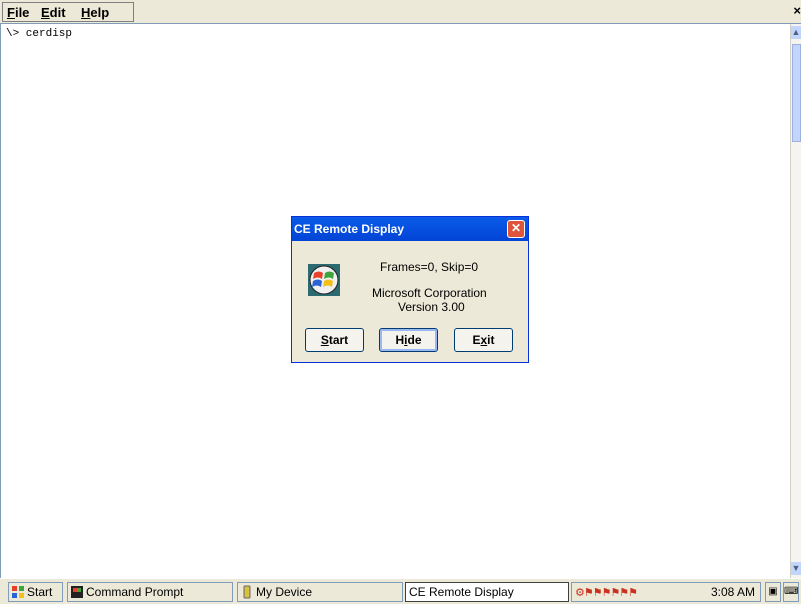  I want to click on clock: 3:08 AM, so click(732, 592).